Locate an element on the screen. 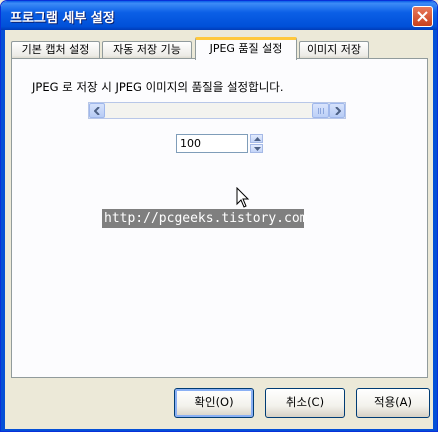  window-title: 프로그램 세부 설정 is located at coordinates (62, 18).